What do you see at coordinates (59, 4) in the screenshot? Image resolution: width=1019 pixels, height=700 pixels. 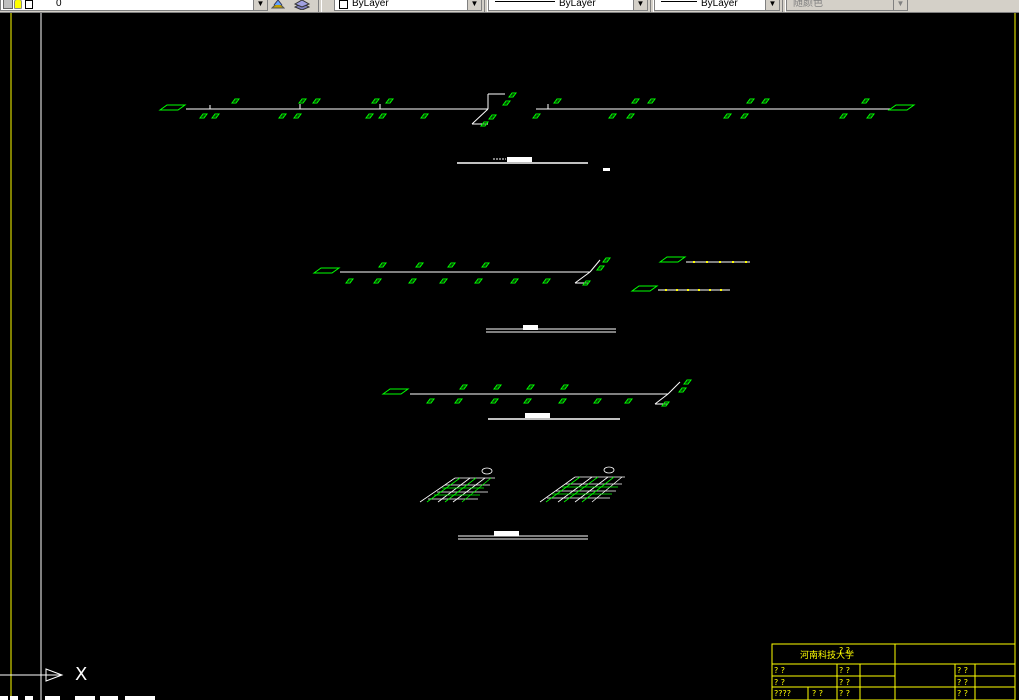 I see `layer-name-text: 0` at bounding box center [59, 4].